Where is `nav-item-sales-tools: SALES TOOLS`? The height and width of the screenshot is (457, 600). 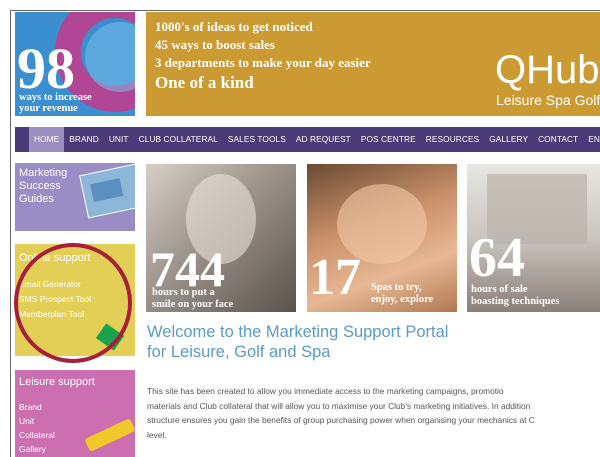
nav-item-sales-tools: SALES TOOLS is located at coordinates (257, 139).